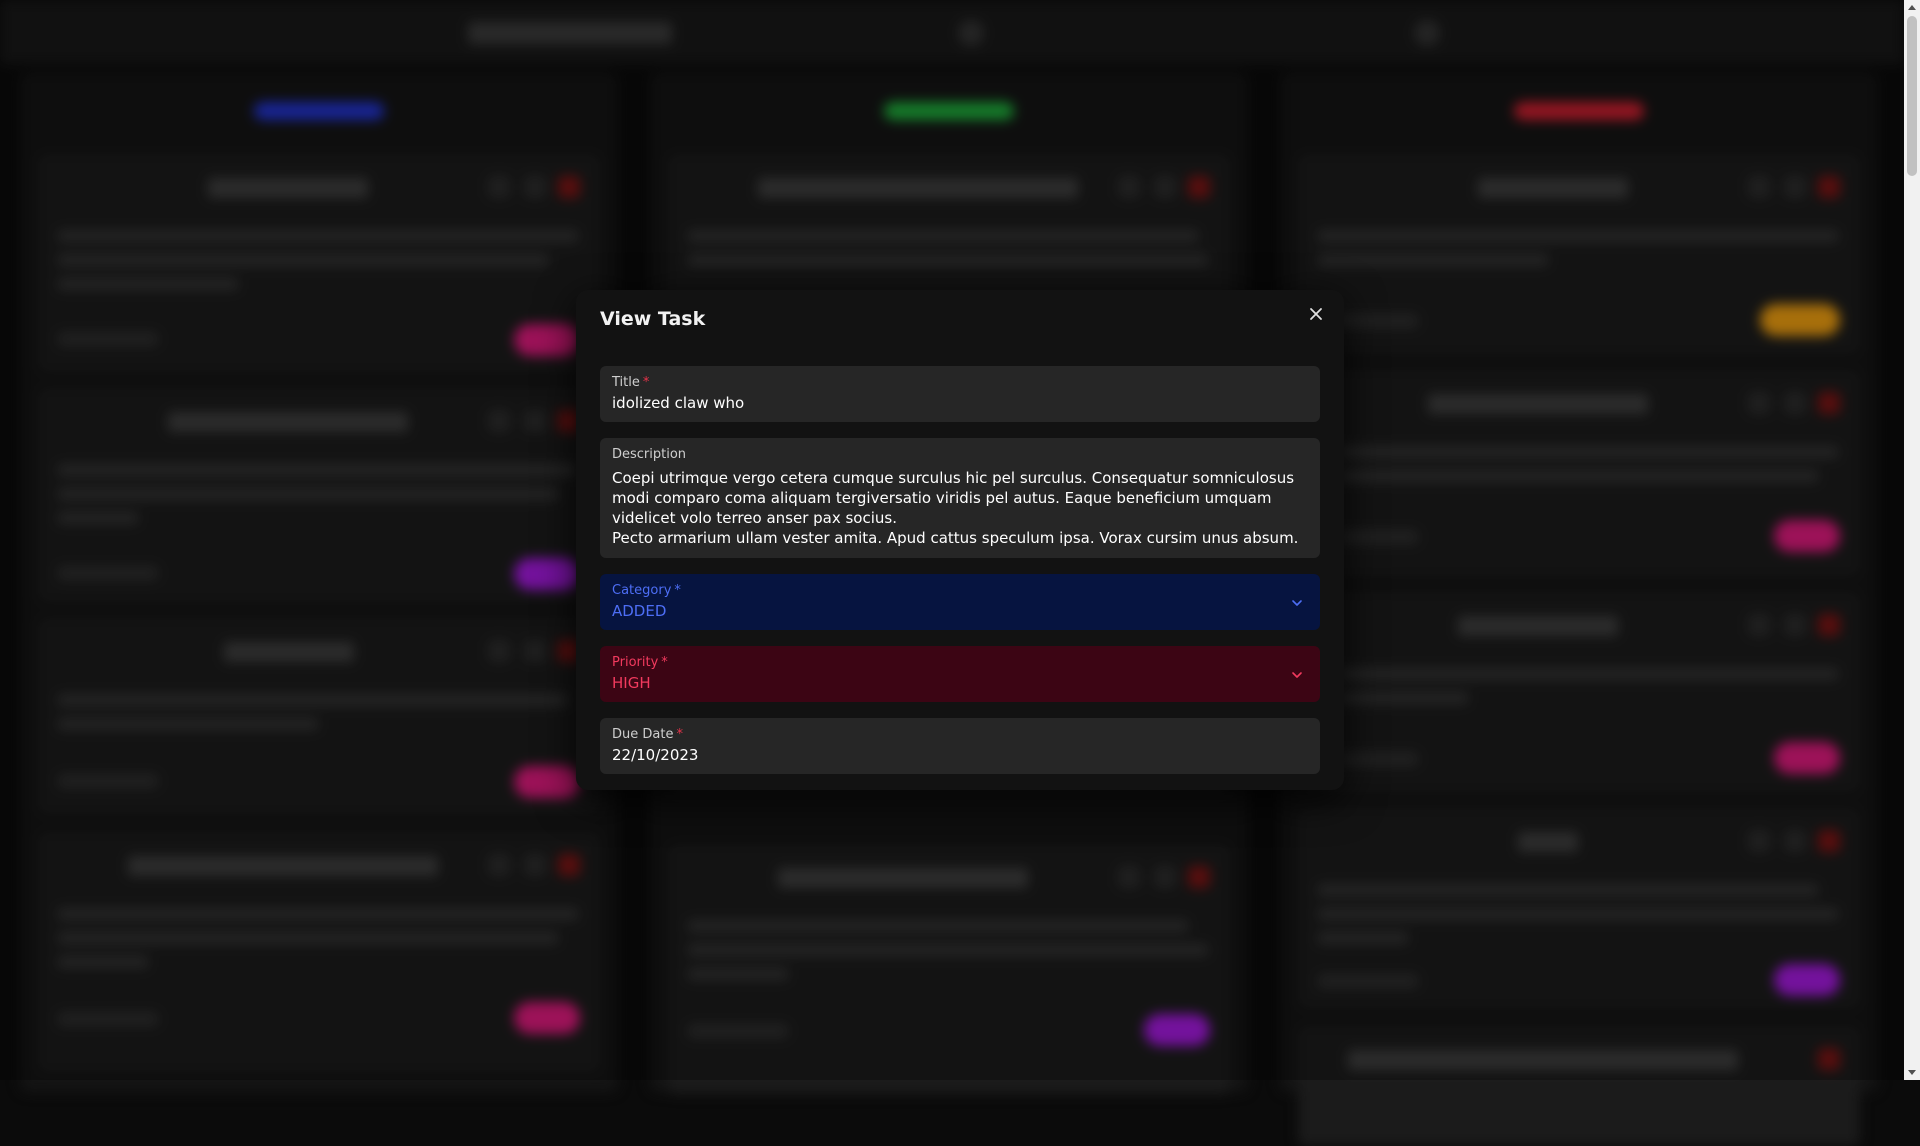 The image size is (1920, 1146). I want to click on title-field-label: Title, so click(626, 382).